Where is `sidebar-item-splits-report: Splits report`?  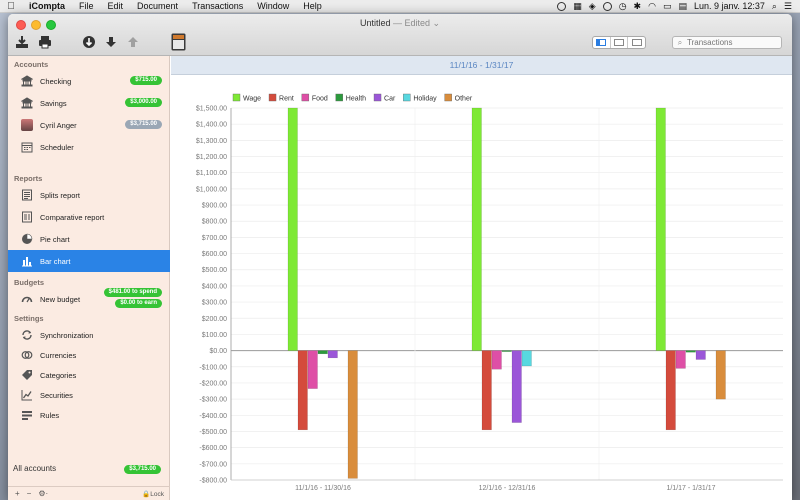
sidebar-item-splits-report: Splits report is located at coordinates (89, 195).